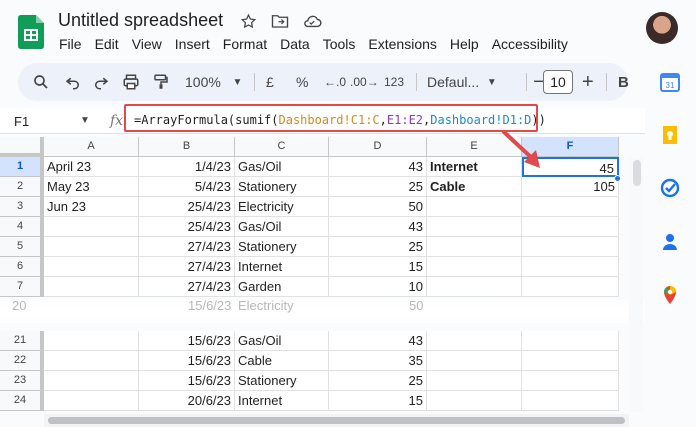 This screenshot has width=696, height=427. What do you see at coordinates (312, 21) in the screenshot?
I see `cloud-status-icon` at bounding box center [312, 21].